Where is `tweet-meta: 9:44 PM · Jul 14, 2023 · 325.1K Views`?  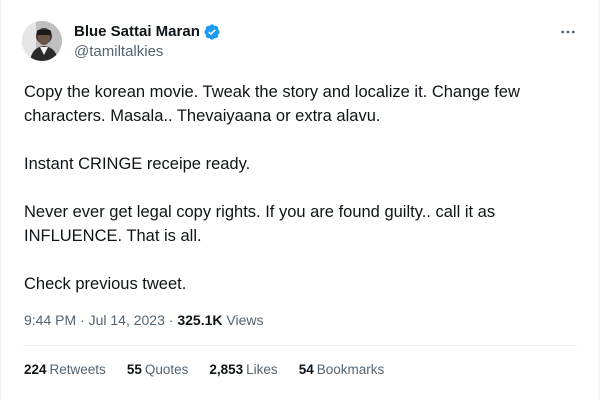
tweet-meta: 9:44 PM · Jul 14, 2023 · 325.1K Views is located at coordinates (143, 320).